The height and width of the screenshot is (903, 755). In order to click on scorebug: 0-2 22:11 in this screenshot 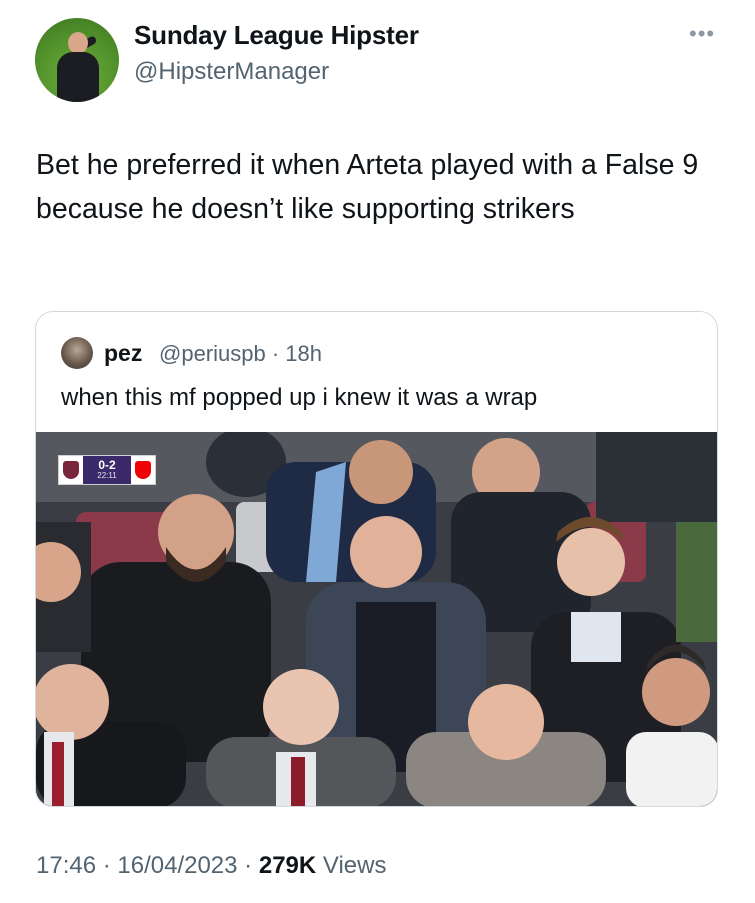, I will do `click(107, 470)`.